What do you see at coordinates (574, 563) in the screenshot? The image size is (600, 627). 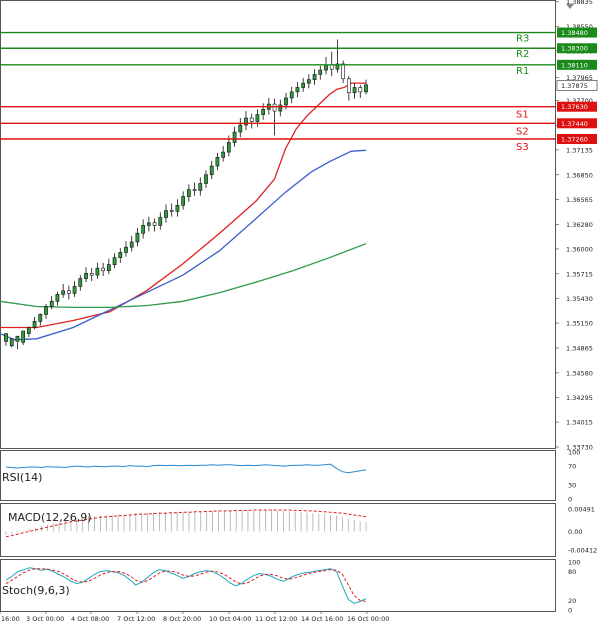 I see `stoch-tick-label: 100` at bounding box center [574, 563].